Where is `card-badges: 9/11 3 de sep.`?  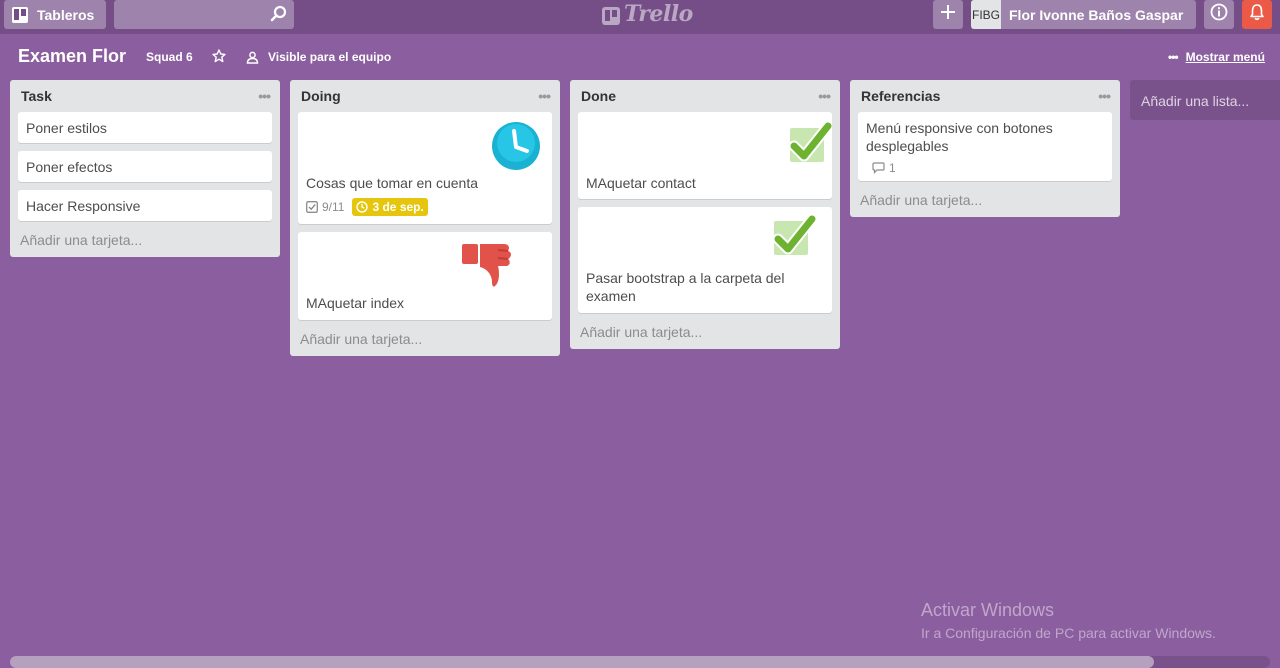 card-badges: 9/11 3 de sep. is located at coordinates (425, 210).